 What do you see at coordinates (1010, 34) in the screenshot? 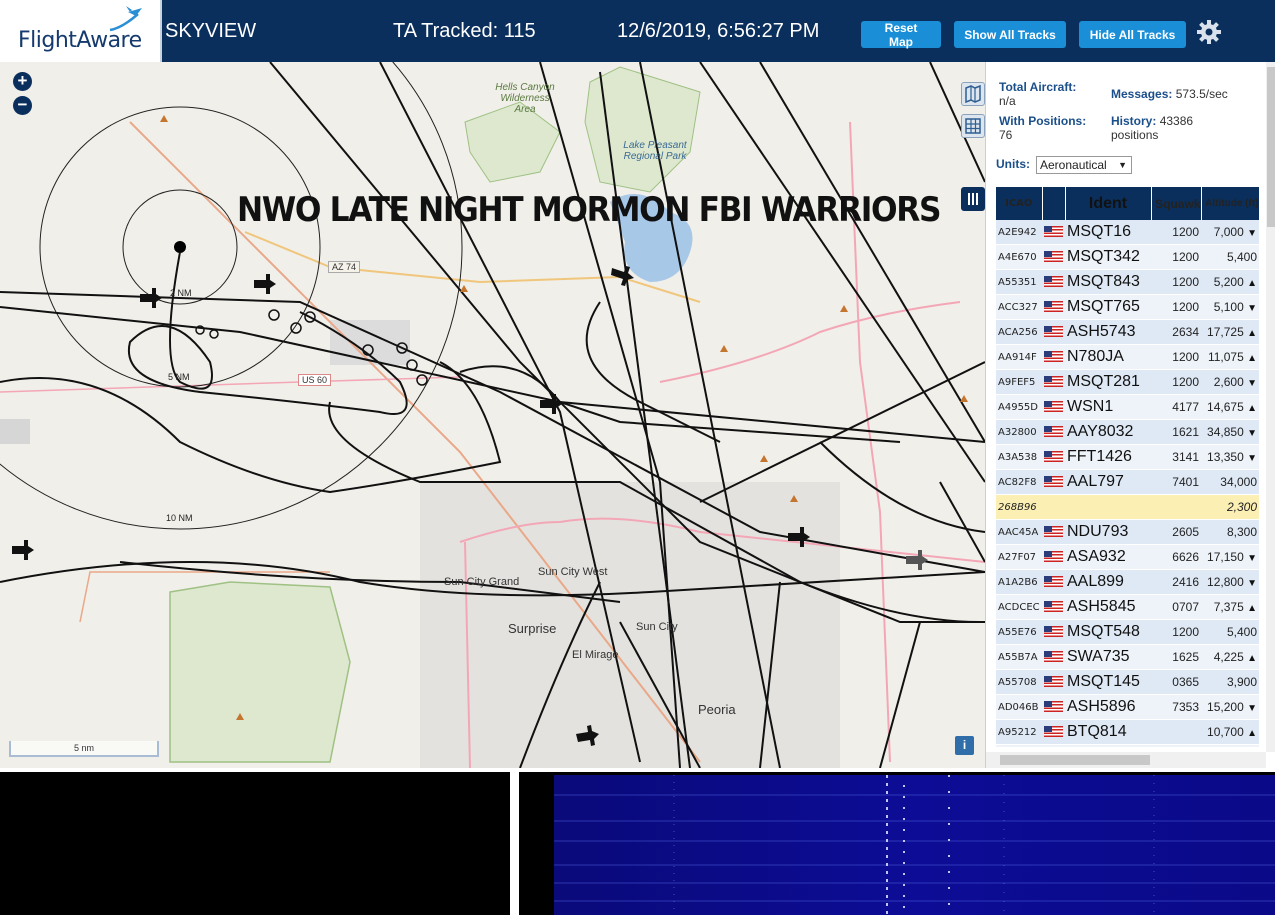
I see `show-all-tracks-button: Show All Tracks` at bounding box center [1010, 34].